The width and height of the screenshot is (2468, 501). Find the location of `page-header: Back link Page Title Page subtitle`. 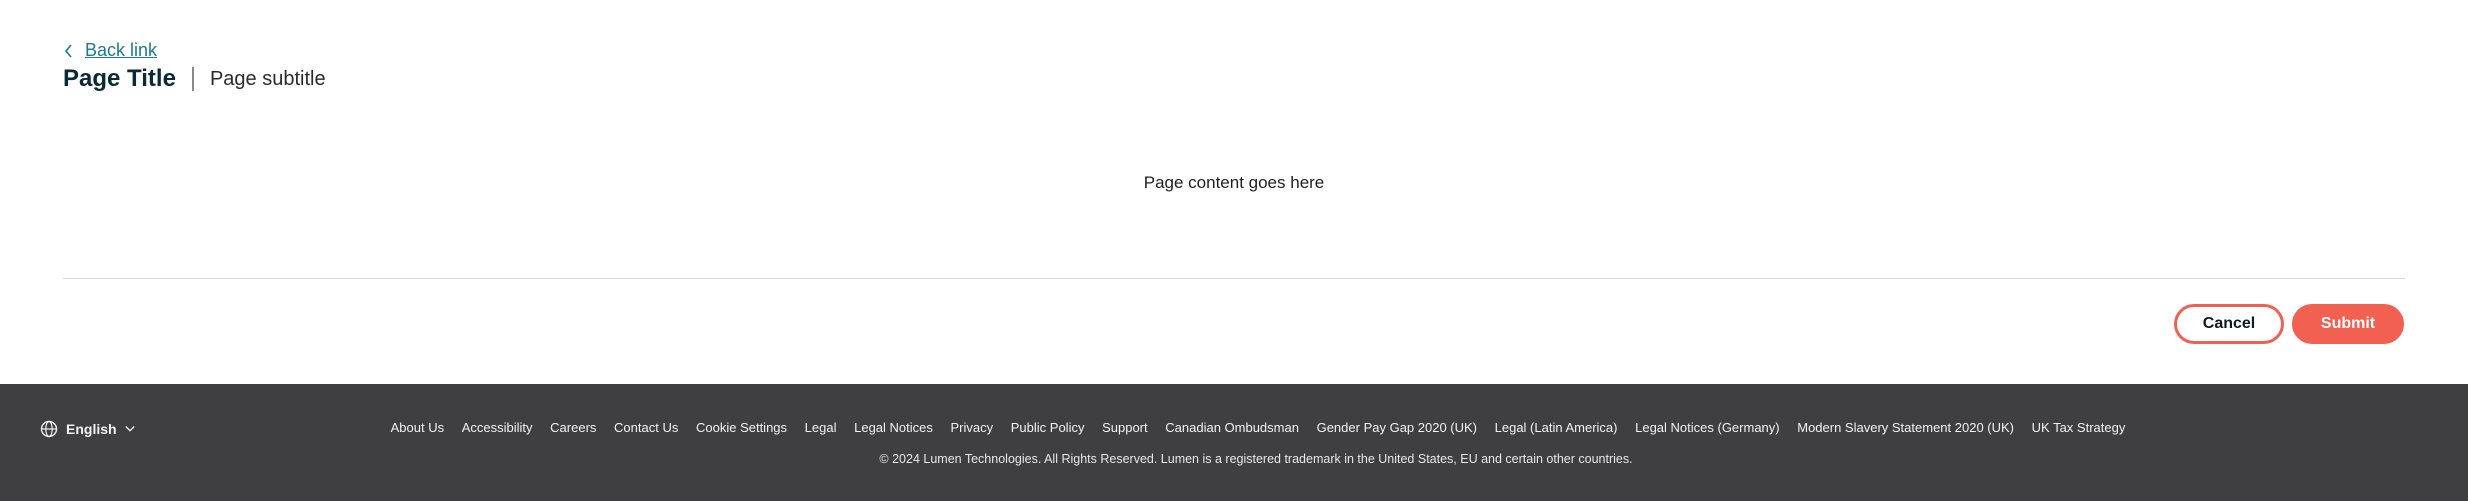

page-header: Back link Page Title Page subtitle is located at coordinates (194, 66).